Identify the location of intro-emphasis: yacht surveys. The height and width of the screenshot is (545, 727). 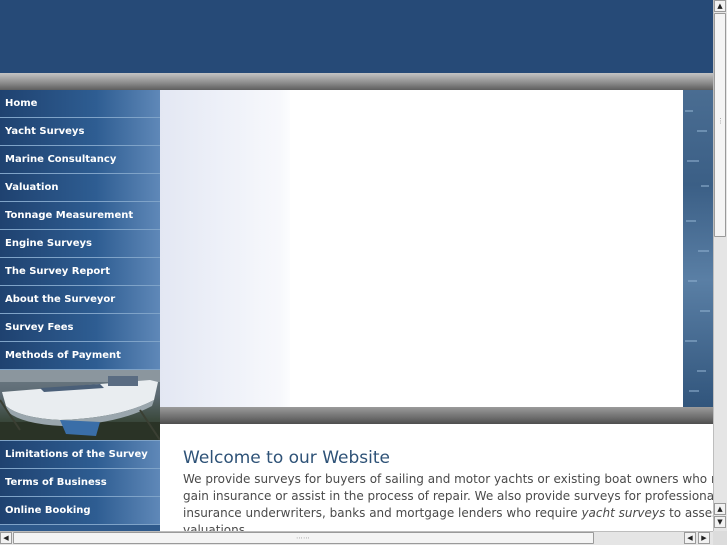
(623, 513).